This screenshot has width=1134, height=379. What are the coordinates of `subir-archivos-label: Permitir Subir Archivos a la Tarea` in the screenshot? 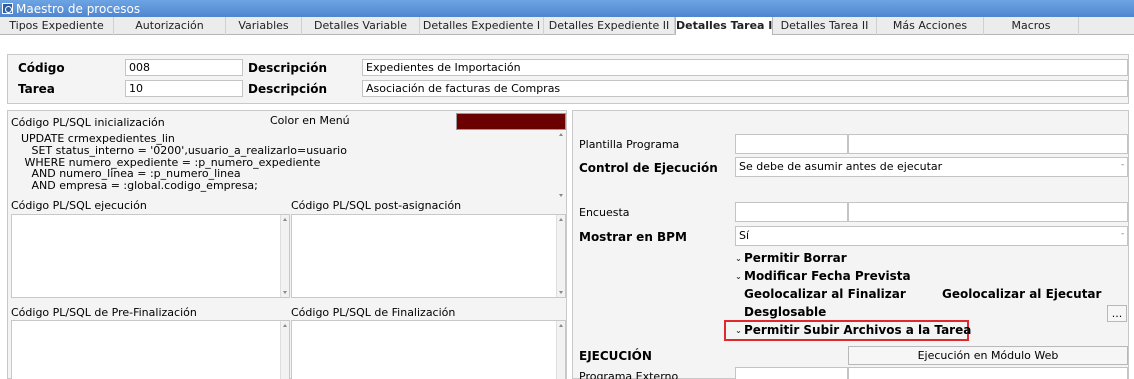 It's located at (858, 330).